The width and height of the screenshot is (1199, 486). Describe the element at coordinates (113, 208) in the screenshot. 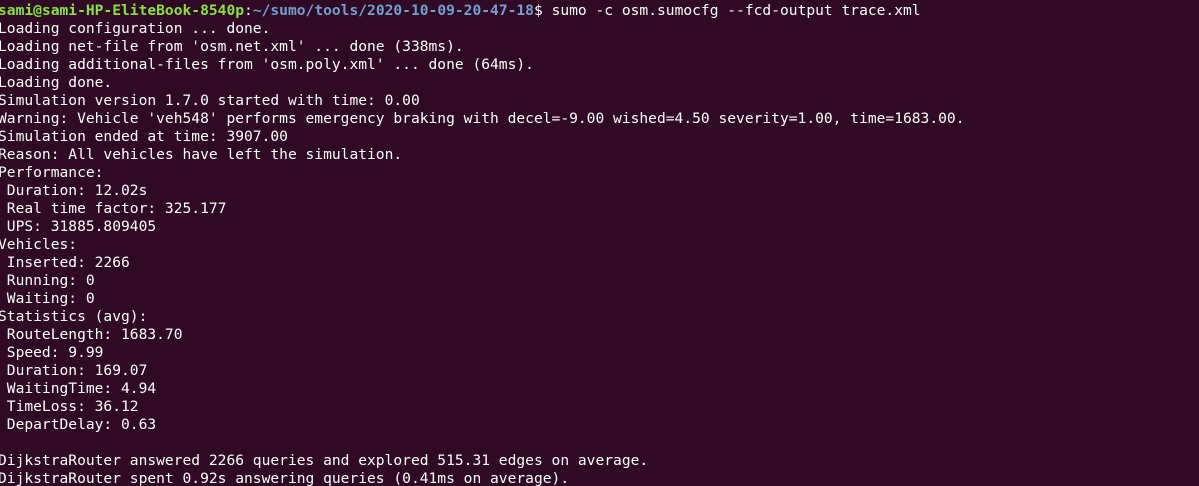

I see `output-line-perf-rtf: Real time factor: 325.177` at that location.